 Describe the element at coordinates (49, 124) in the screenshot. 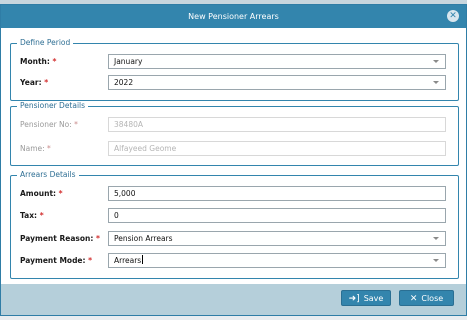

I see `pensioner-no-label: Pensioner No: *` at that location.